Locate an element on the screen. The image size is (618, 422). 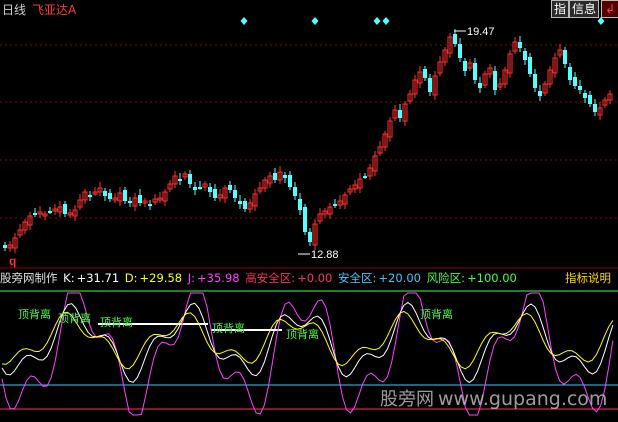
price-high-annotation: 19.47 is located at coordinates (474, 32).